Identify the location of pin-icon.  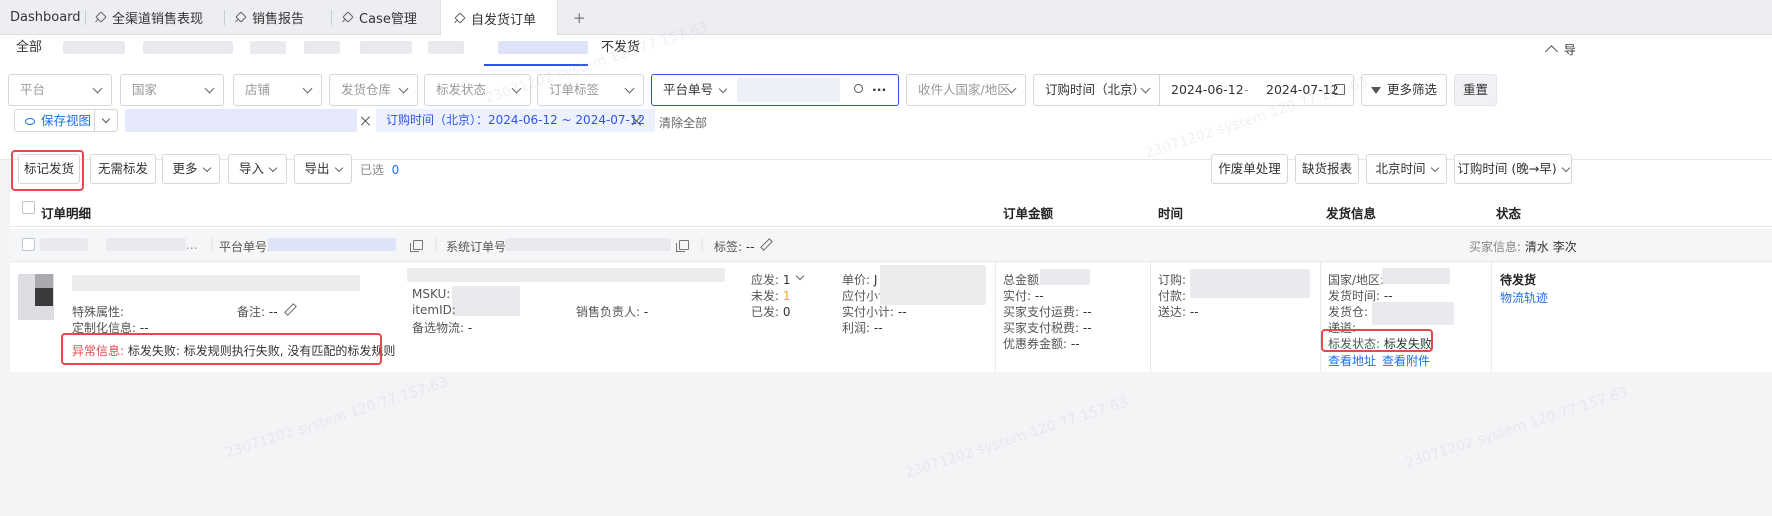
(240, 17).